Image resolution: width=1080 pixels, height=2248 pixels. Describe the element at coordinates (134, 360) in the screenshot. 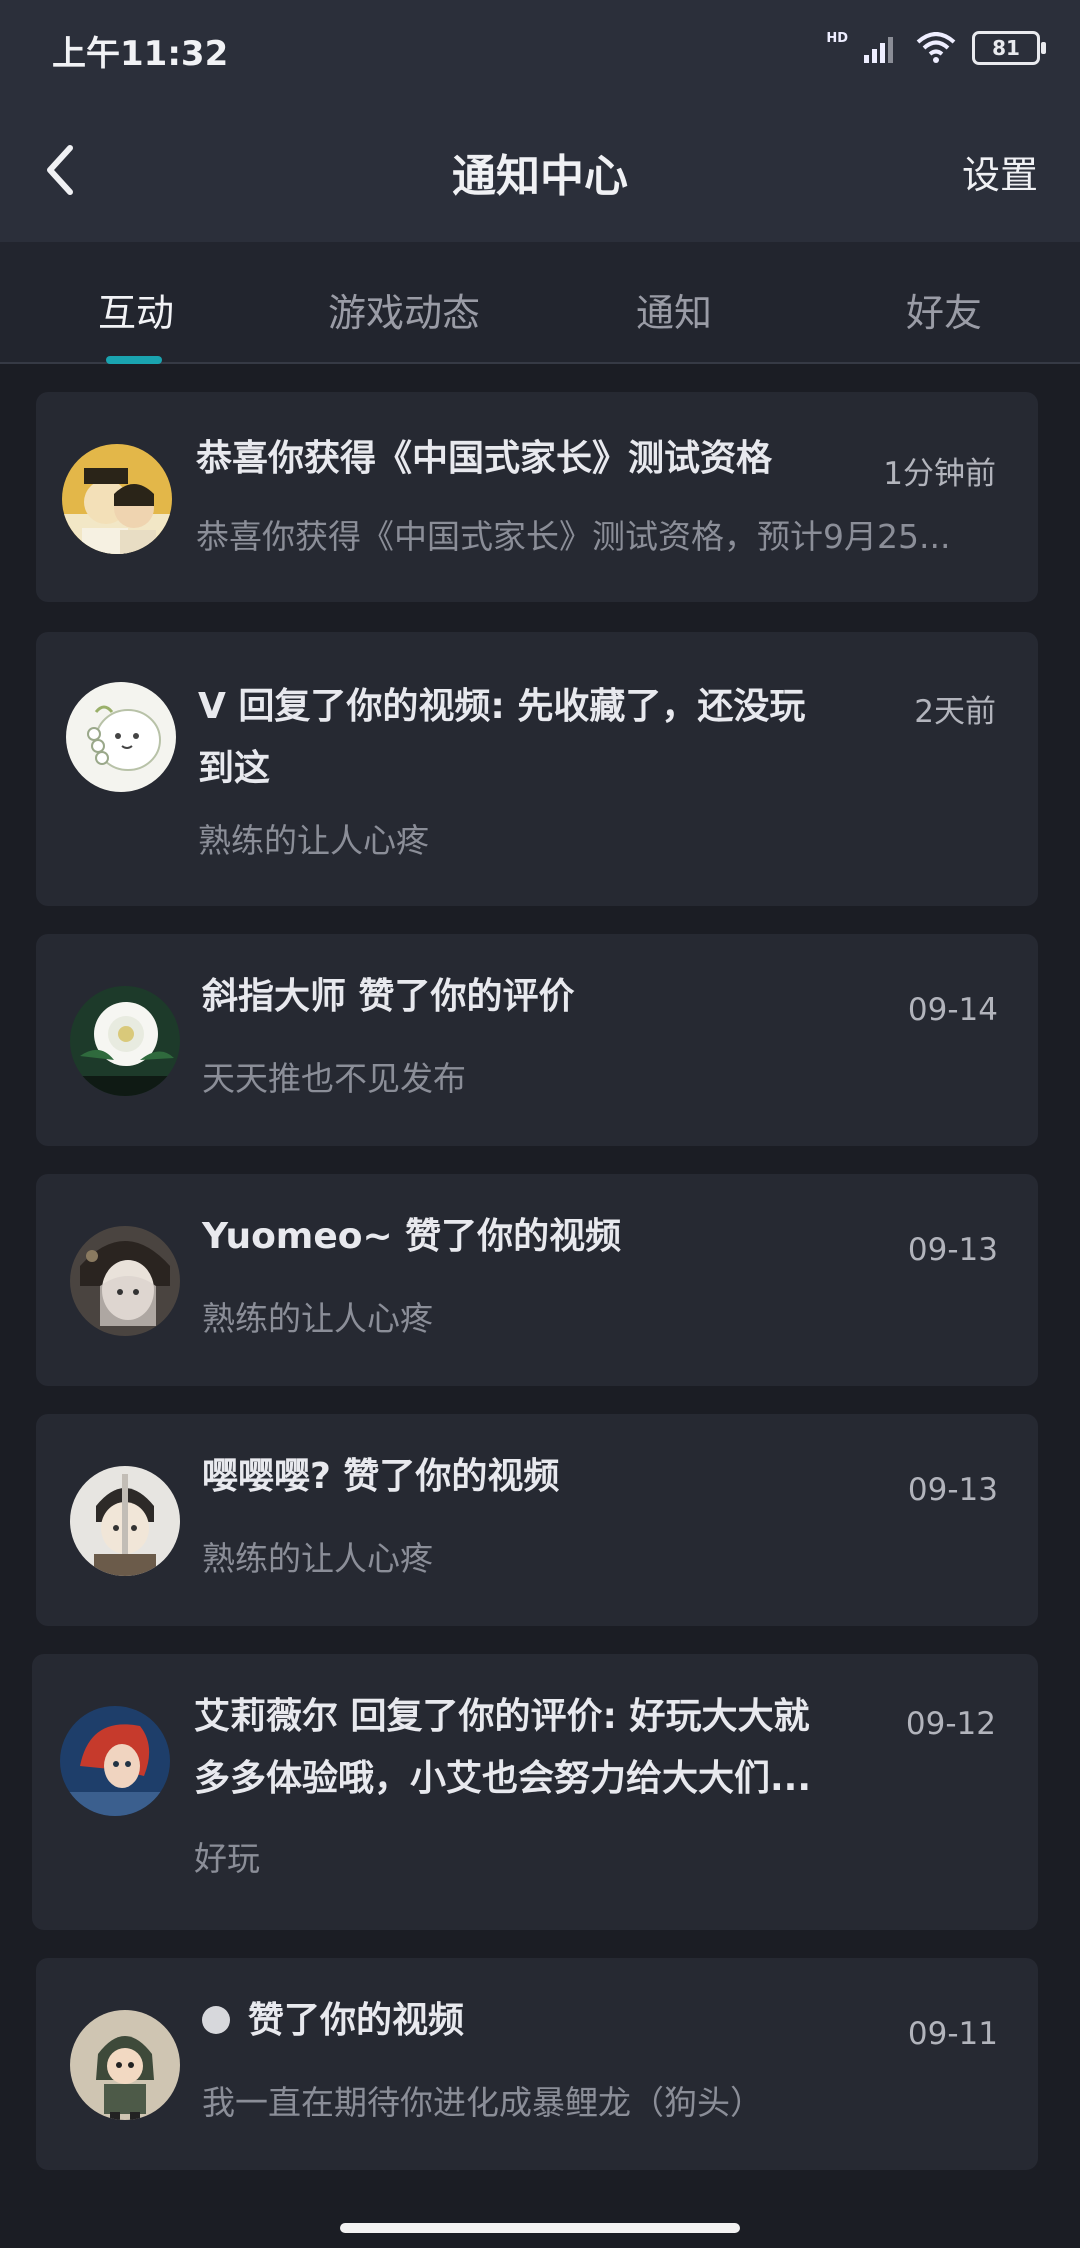

I see `active-tab-indicator` at that location.